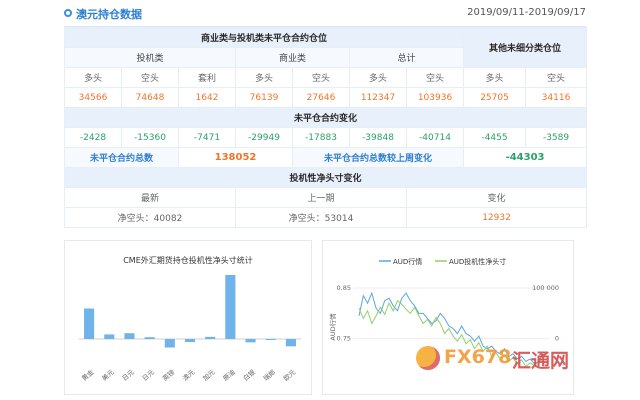 The image size is (640, 400). Describe the element at coordinates (289, 375) in the screenshot. I see `bar-tick-label: 欧元` at that location.